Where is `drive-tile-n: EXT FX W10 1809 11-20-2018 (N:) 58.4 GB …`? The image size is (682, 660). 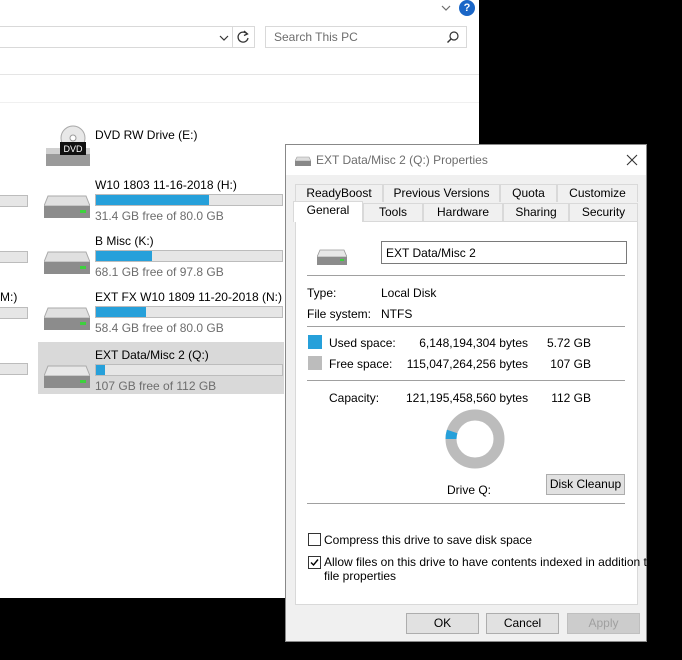
drive-tile-n: EXT FX W10 1809 11-20-2018 (N:) 58.4 GB … is located at coordinates (161, 310).